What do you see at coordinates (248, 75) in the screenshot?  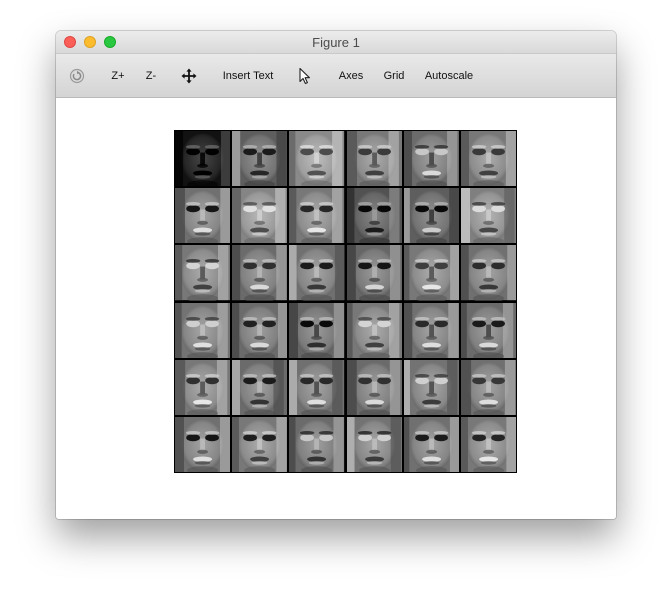 I see `insert-text-button: Insert Text` at bounding box center [248, 75].